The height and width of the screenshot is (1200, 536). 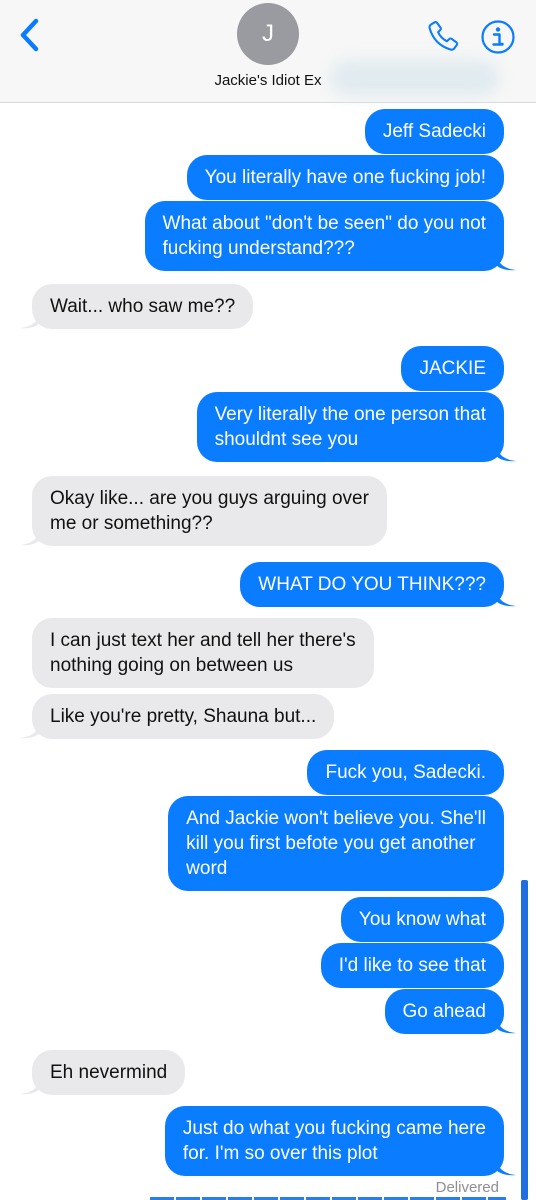 What do you see at coordinates (467, 1187) in the screenshot?
I see `delivered-status: Delivered` at bounding box center [467, 1187].